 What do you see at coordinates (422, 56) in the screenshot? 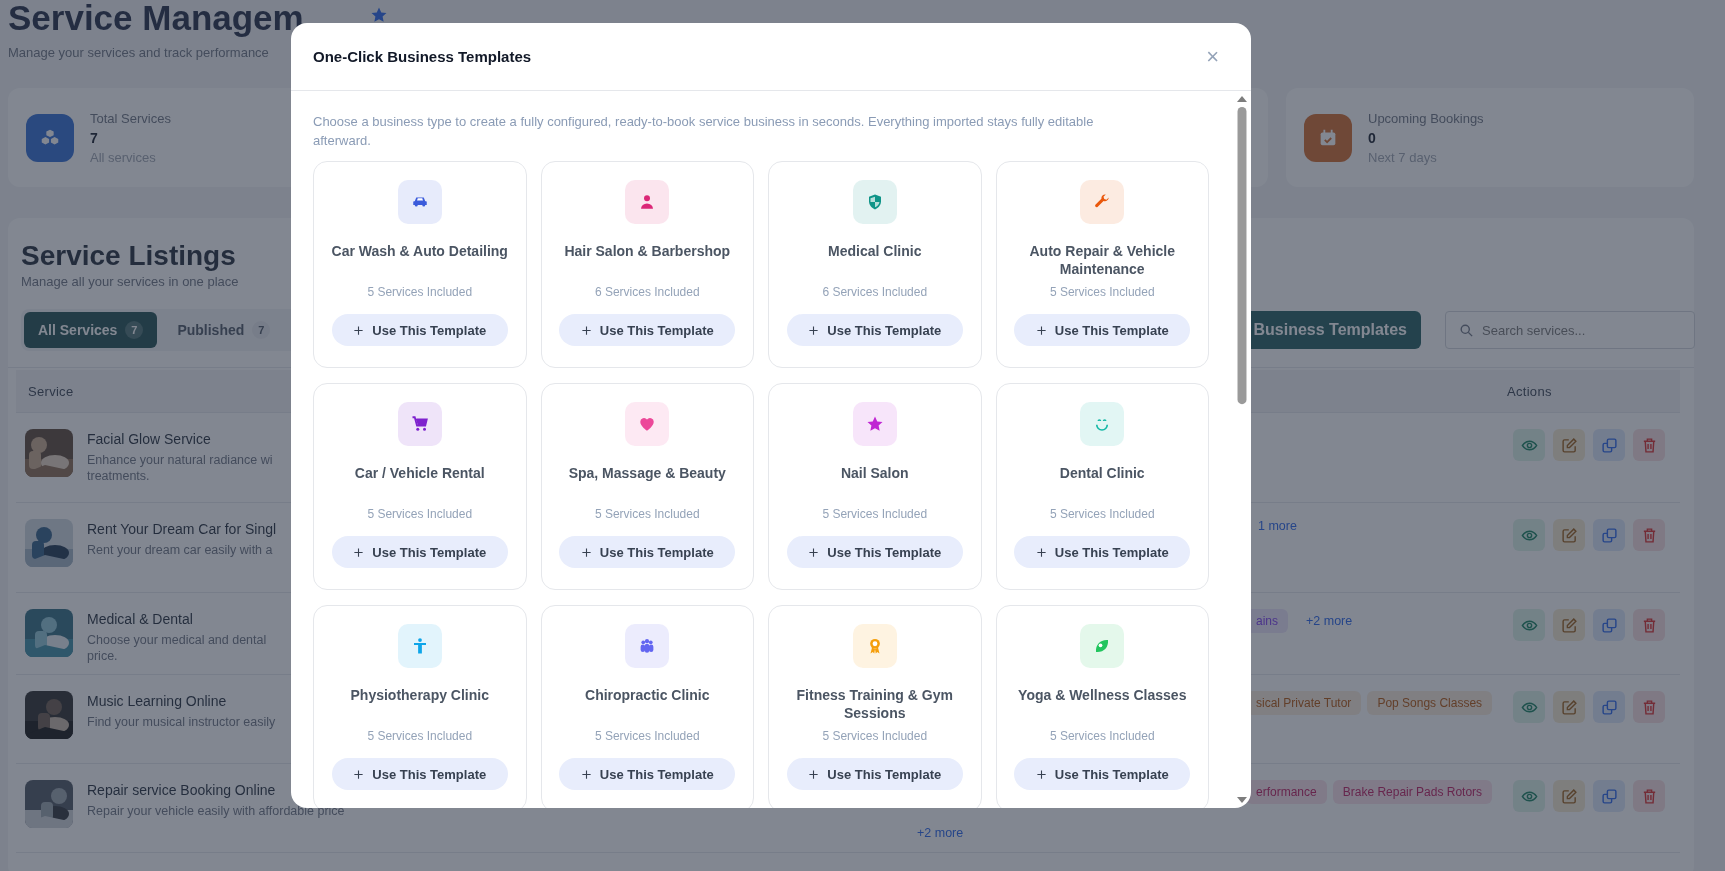
I see `modal-title: One-Click Business Templates` at bounding box center [422, 56].